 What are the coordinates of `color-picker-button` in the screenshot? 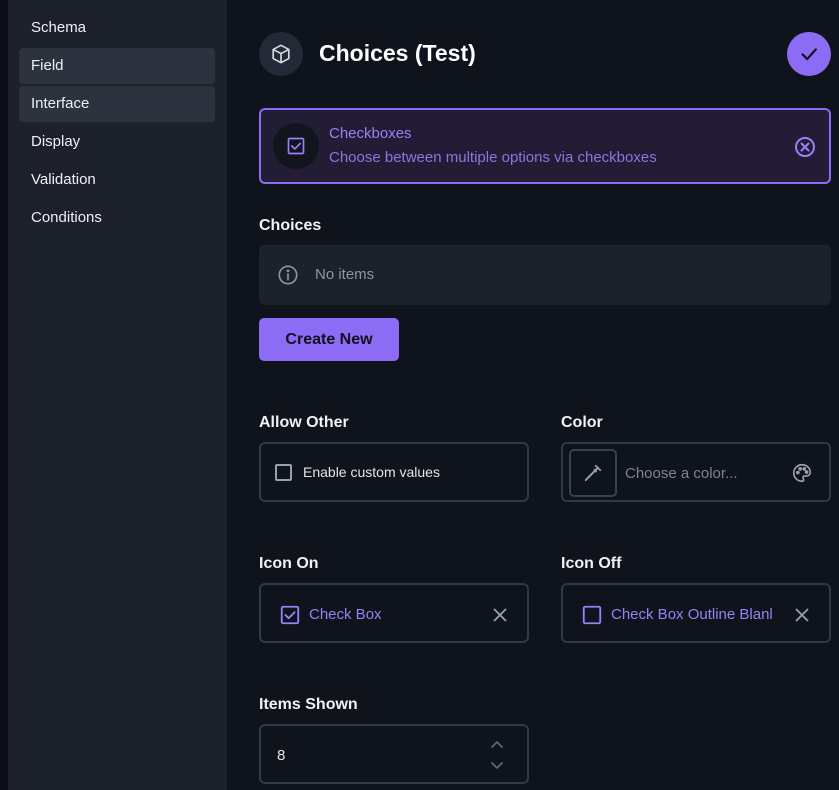 It's located at (593, 473).